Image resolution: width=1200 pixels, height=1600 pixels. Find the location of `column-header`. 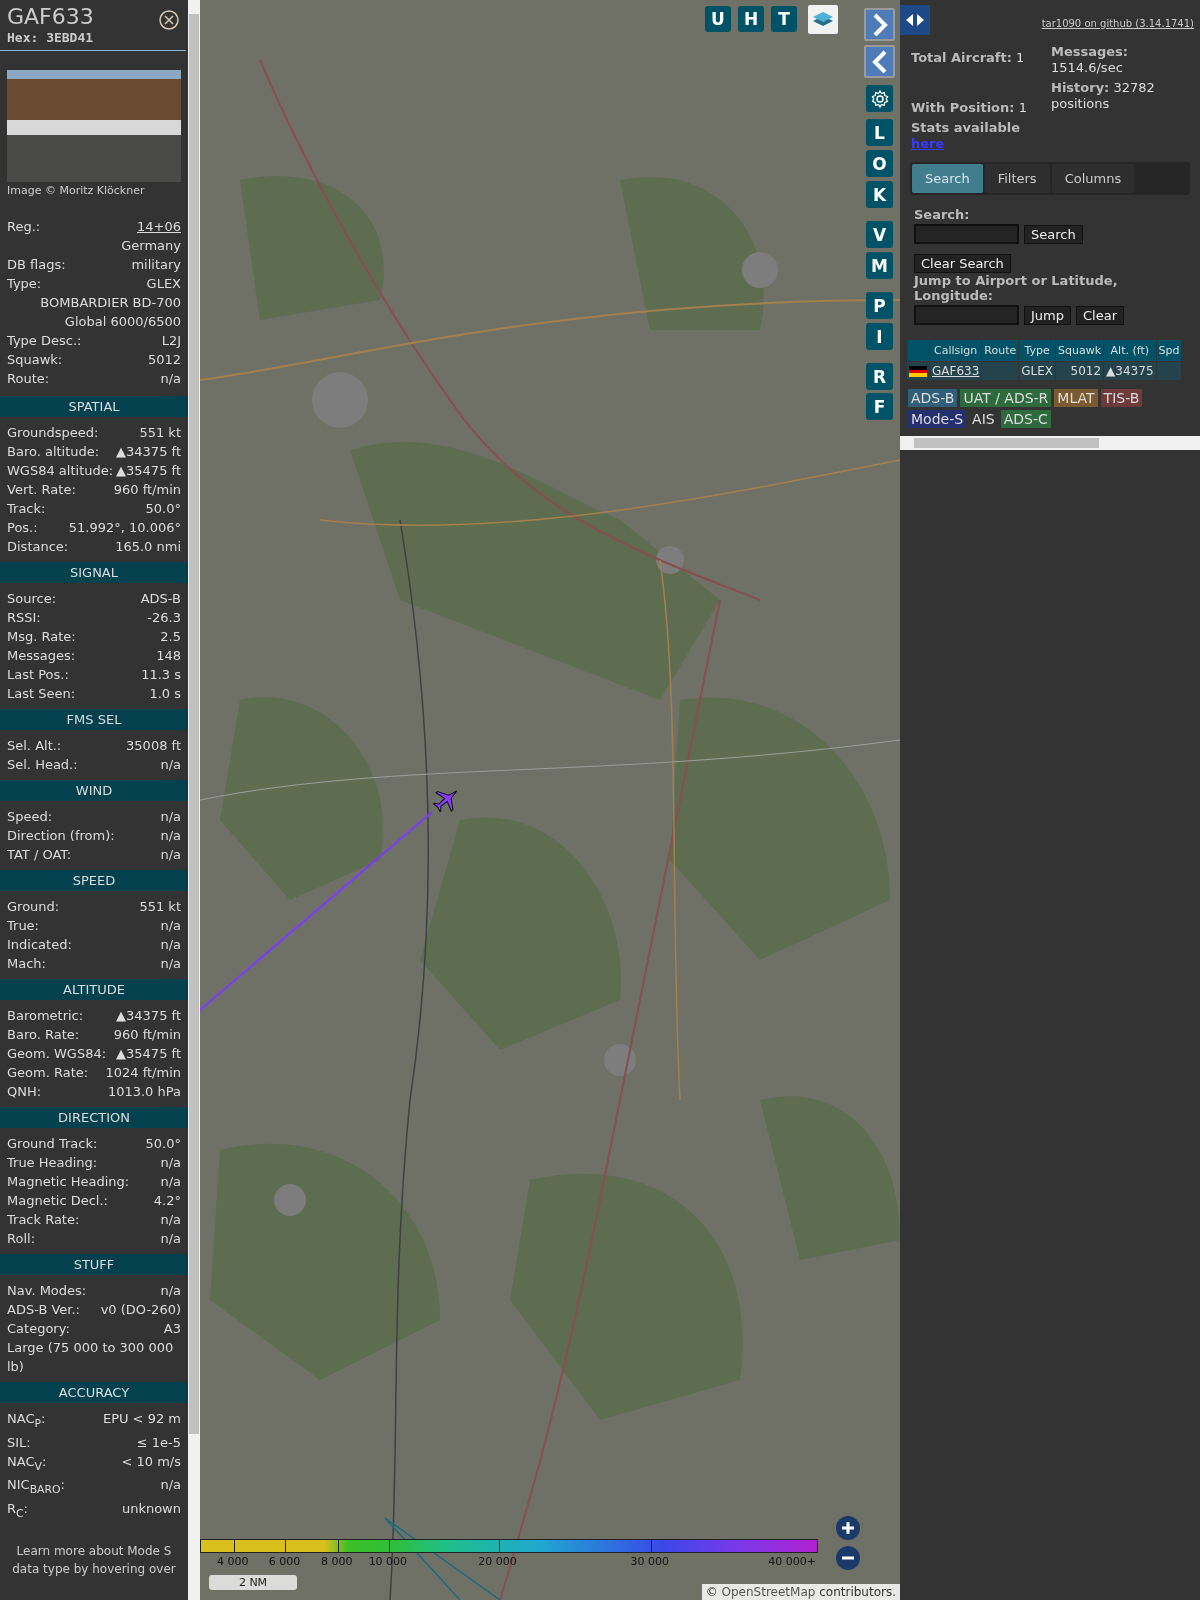

column-header is located at coordinates (918, 350).